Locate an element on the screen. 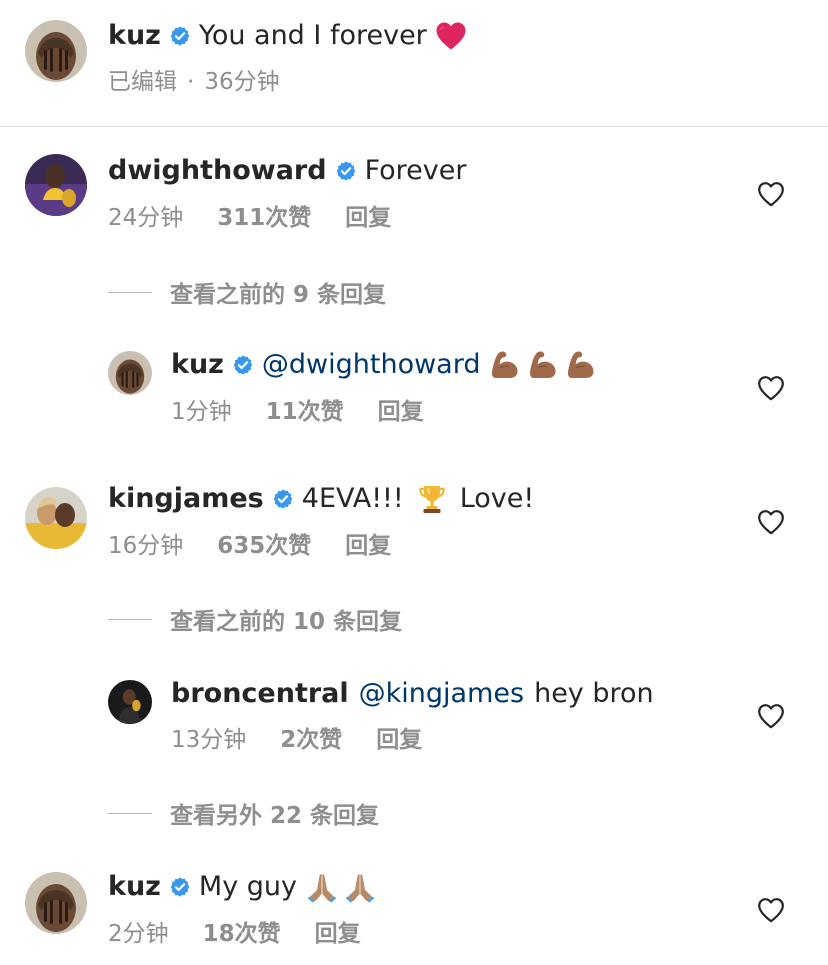 This screenshot has height=965, width=828. username: broncentral is located at coordinates (260, 694).